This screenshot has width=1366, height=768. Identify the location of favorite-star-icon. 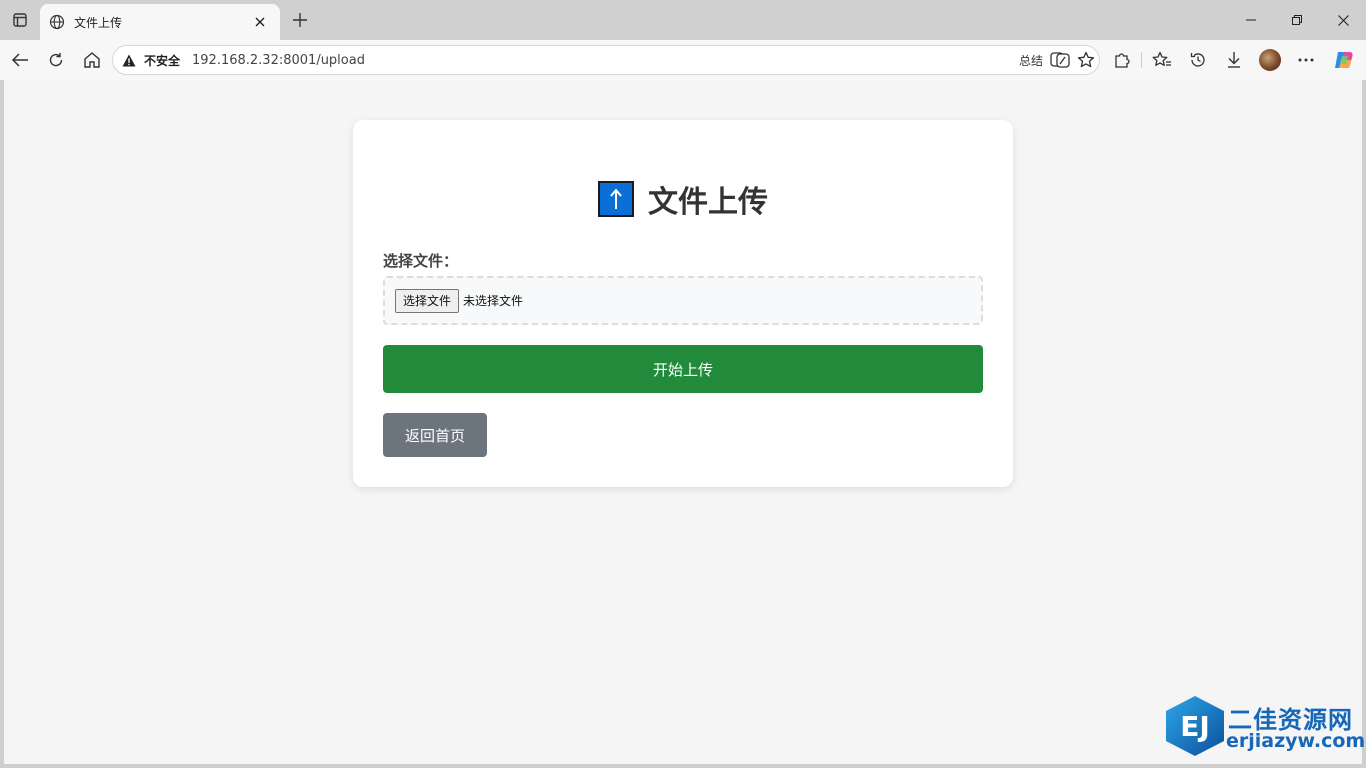
(1086, 60).